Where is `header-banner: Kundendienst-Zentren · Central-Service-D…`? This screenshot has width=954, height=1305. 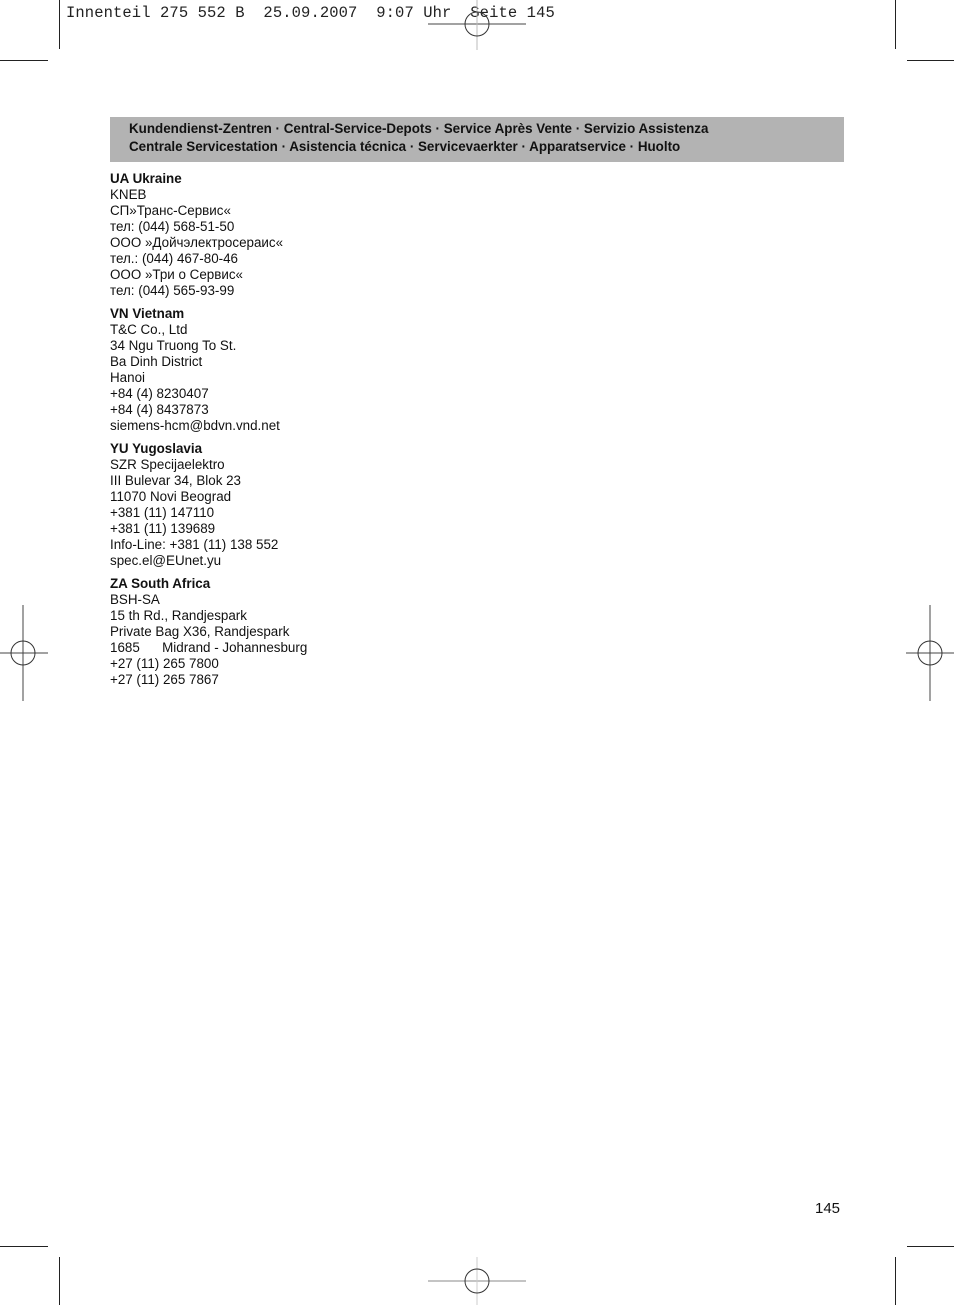
header-banner: Kundendienst-Zentren · Central-Service-D… is located at coordinates (477, 139).